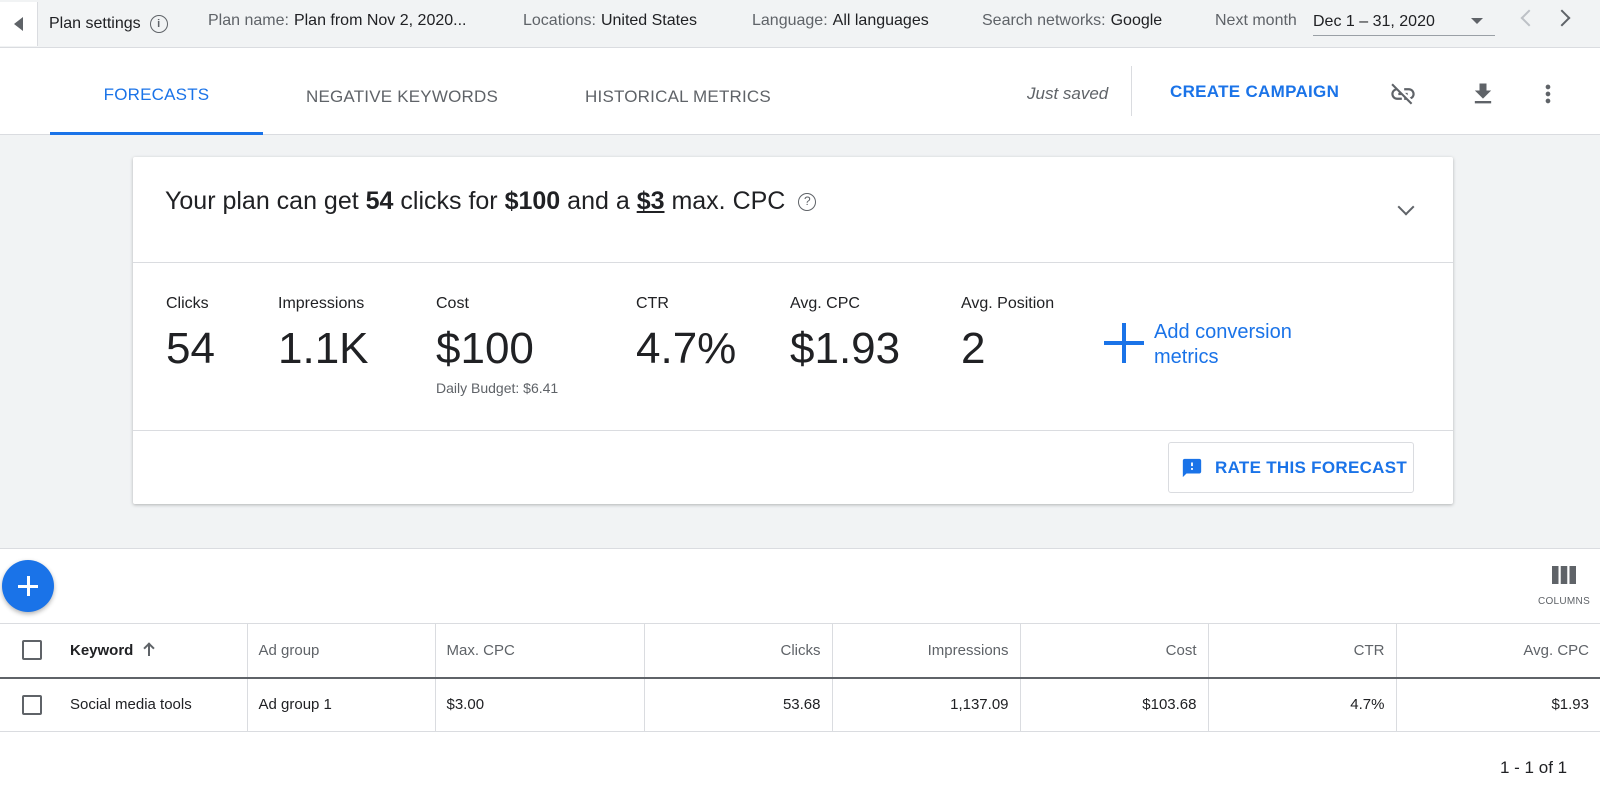 The height and width of the screenshot is (789, 1600). I want to click on columns-button: COLUMNS, so click(1564, 586).